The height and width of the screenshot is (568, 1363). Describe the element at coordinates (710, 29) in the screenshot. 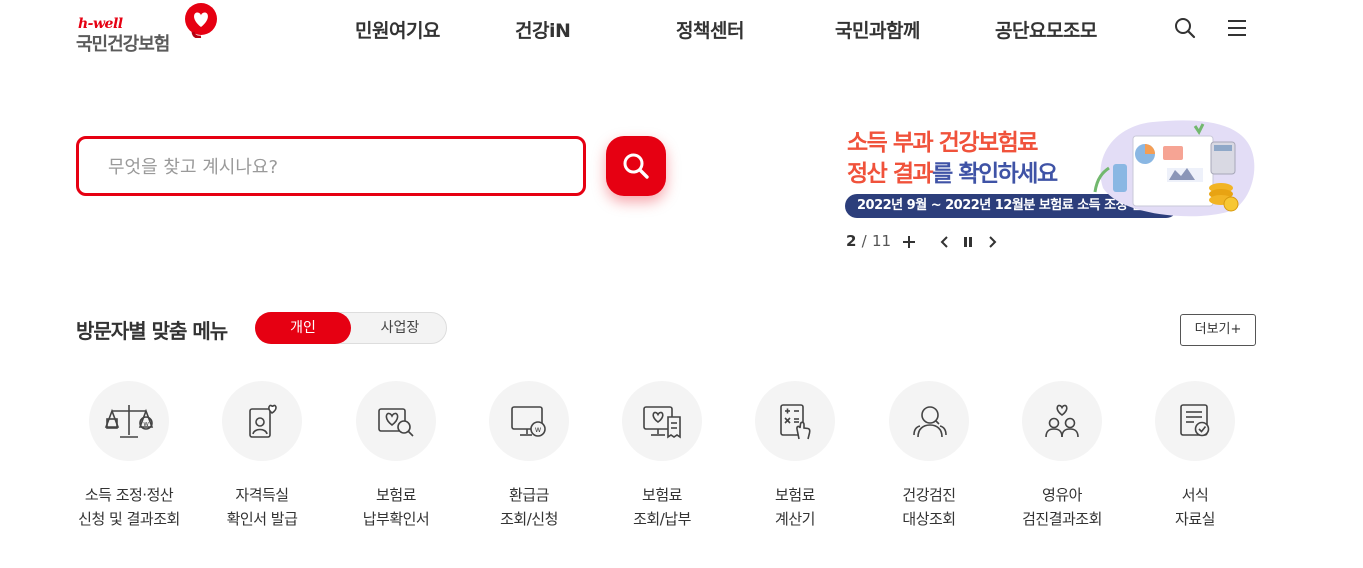

I see `nav-item-policy-center: 정책센터` at that location.